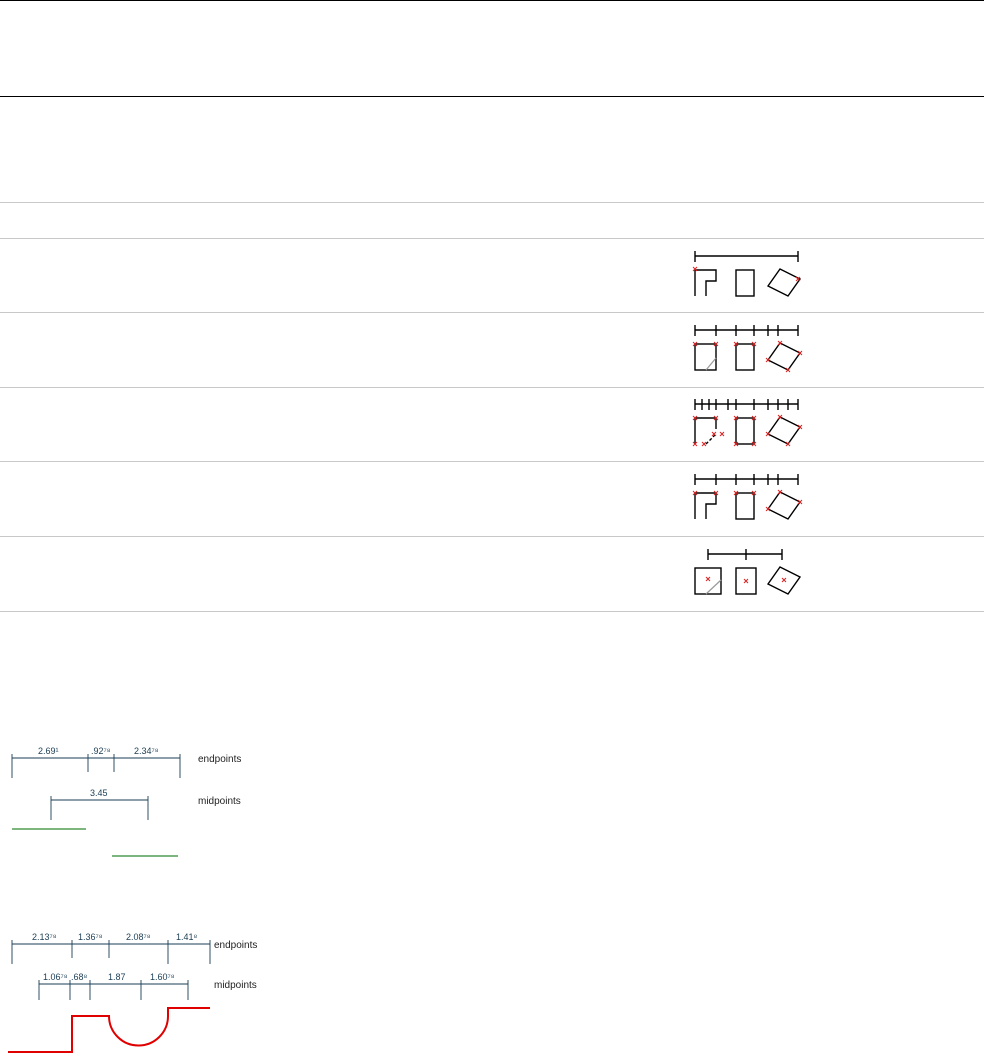  What do you see at coordinates (162, 977) in the screenshot?
I see `mid-dim-label: 1.60⁷⁸` at bounding box center [162, 977].